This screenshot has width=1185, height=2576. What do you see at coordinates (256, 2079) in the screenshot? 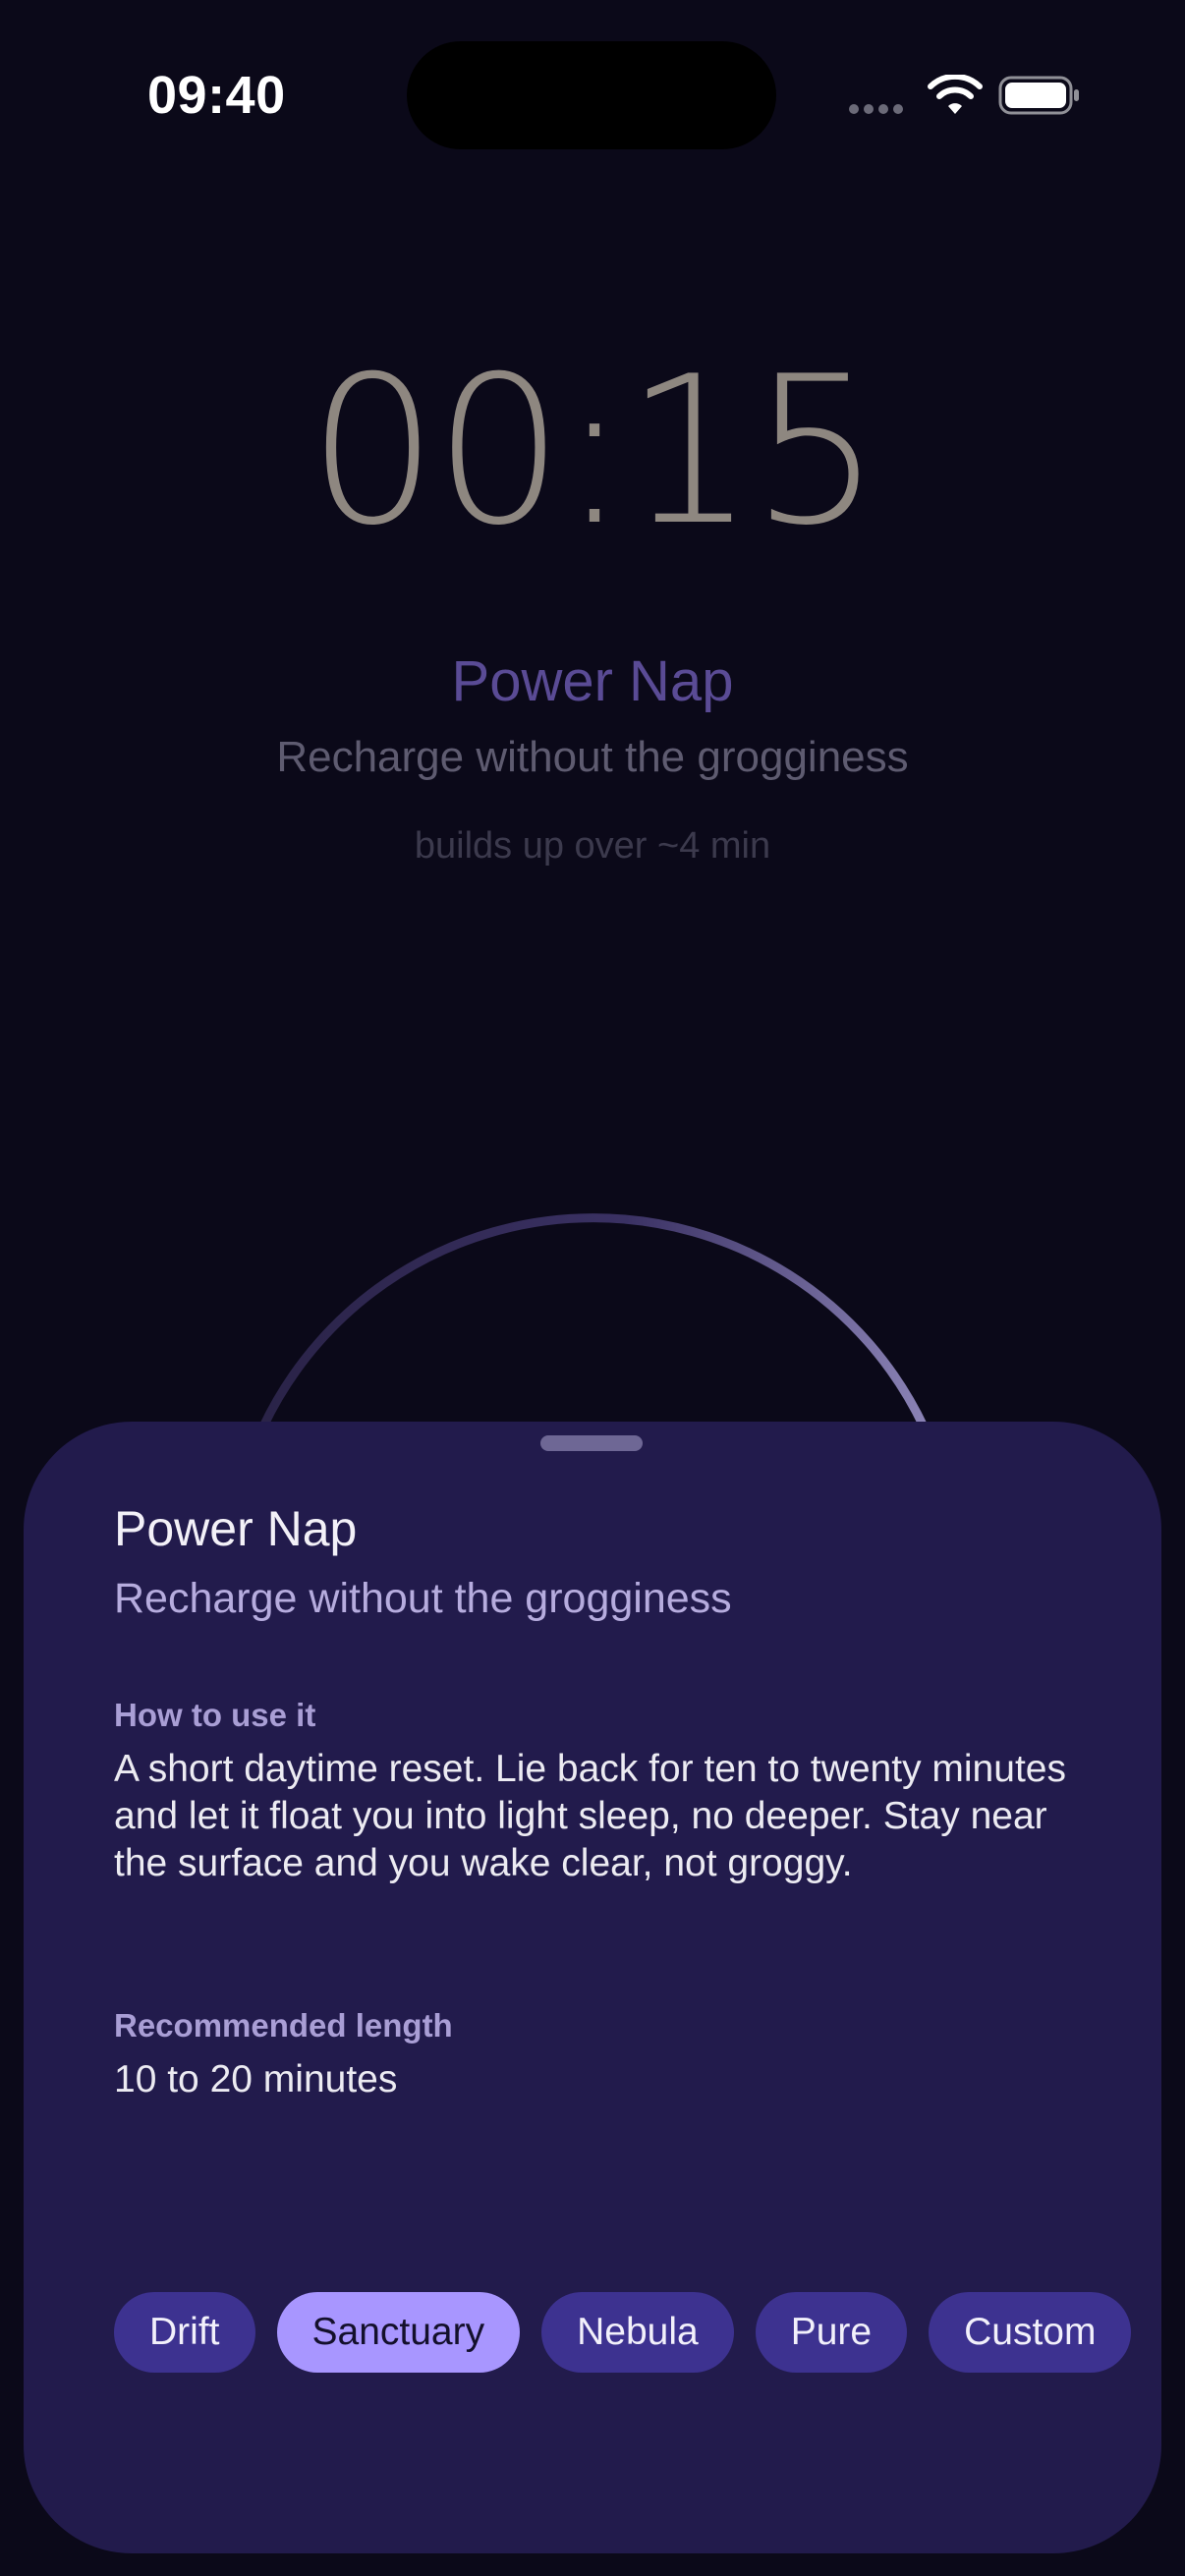
I see `recommended-length-value: 10 to 20 minutes` at bounding box center [256, 2079].